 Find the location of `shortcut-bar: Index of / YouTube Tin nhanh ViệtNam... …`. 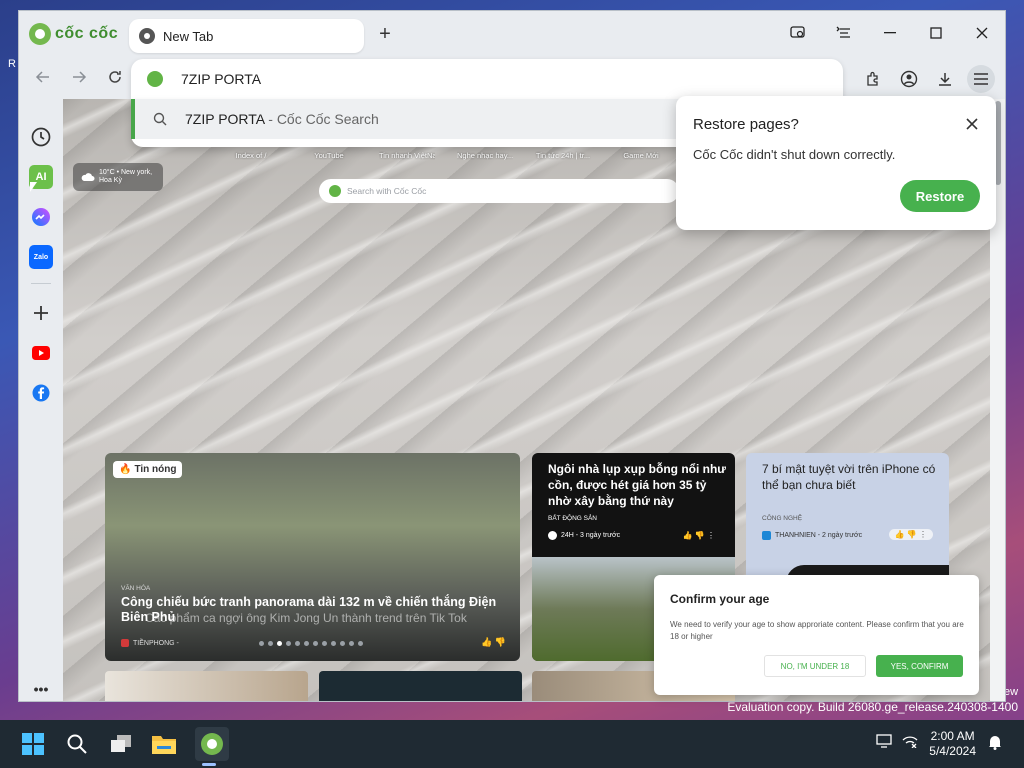

shortcut-bar: Index of / YouTube Tin nhanh ViệtNam... … is located at coordinates (446, 155).